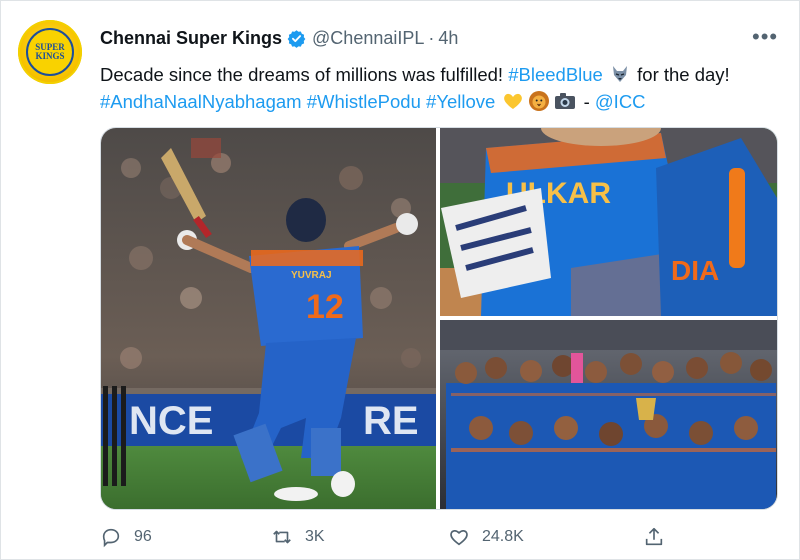 Image resolution: width=800 pixels, height=560 pixels. What do you see at coordinates (364, 101) in the screenshot?
I see `hashtag-whistlepodu: #WhistlePodu` at bounding box center [364, 101].